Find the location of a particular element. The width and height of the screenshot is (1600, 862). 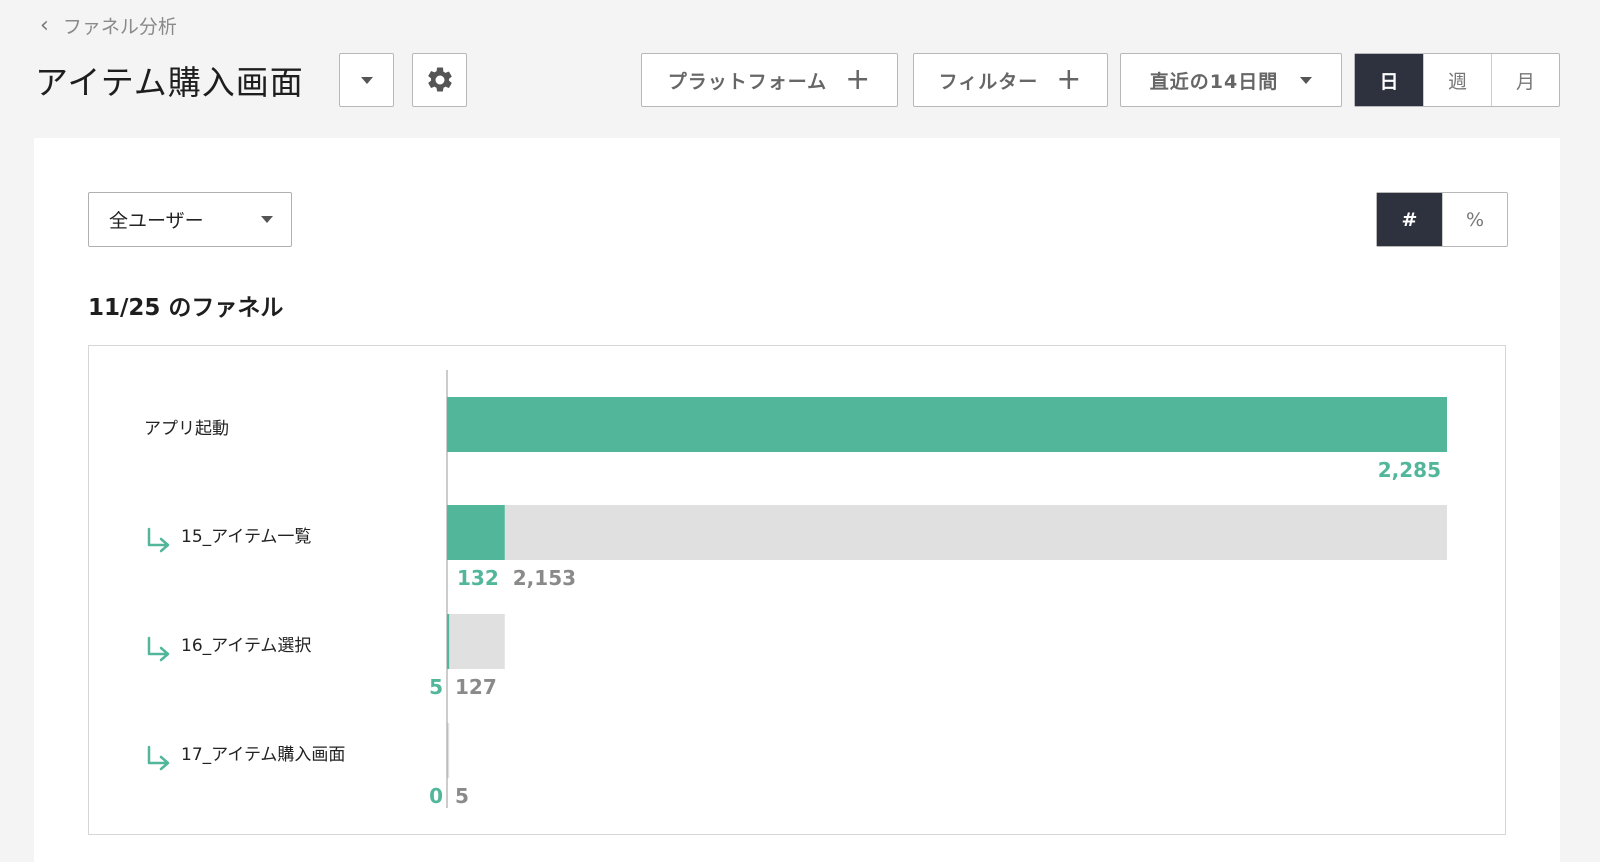

back-link: ‹ ファネル分析 is located at coordinates (108, 25).